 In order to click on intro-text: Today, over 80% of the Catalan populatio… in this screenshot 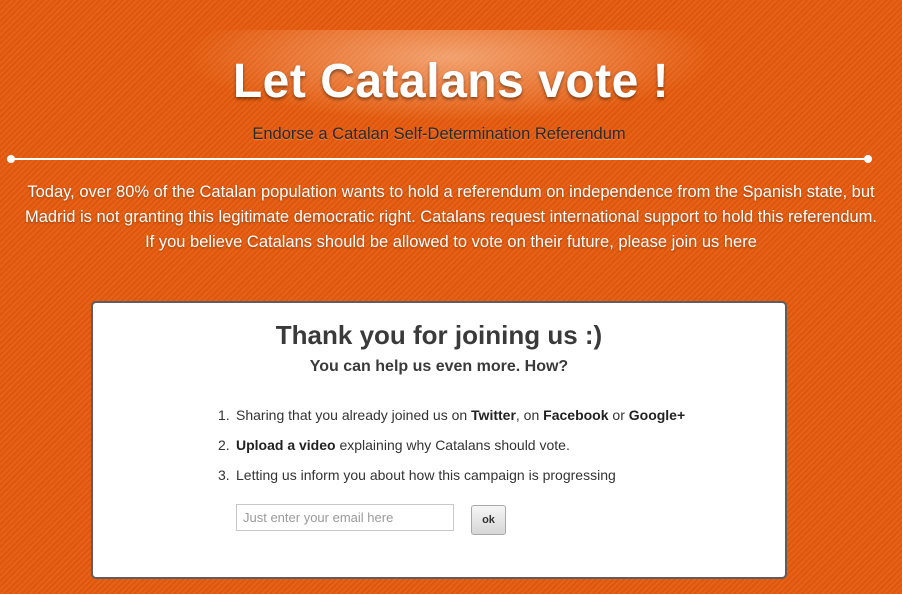, I will do `click(451, 217)`.